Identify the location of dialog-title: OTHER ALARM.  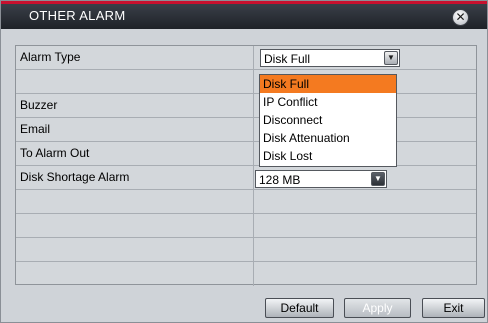
(77, 15).